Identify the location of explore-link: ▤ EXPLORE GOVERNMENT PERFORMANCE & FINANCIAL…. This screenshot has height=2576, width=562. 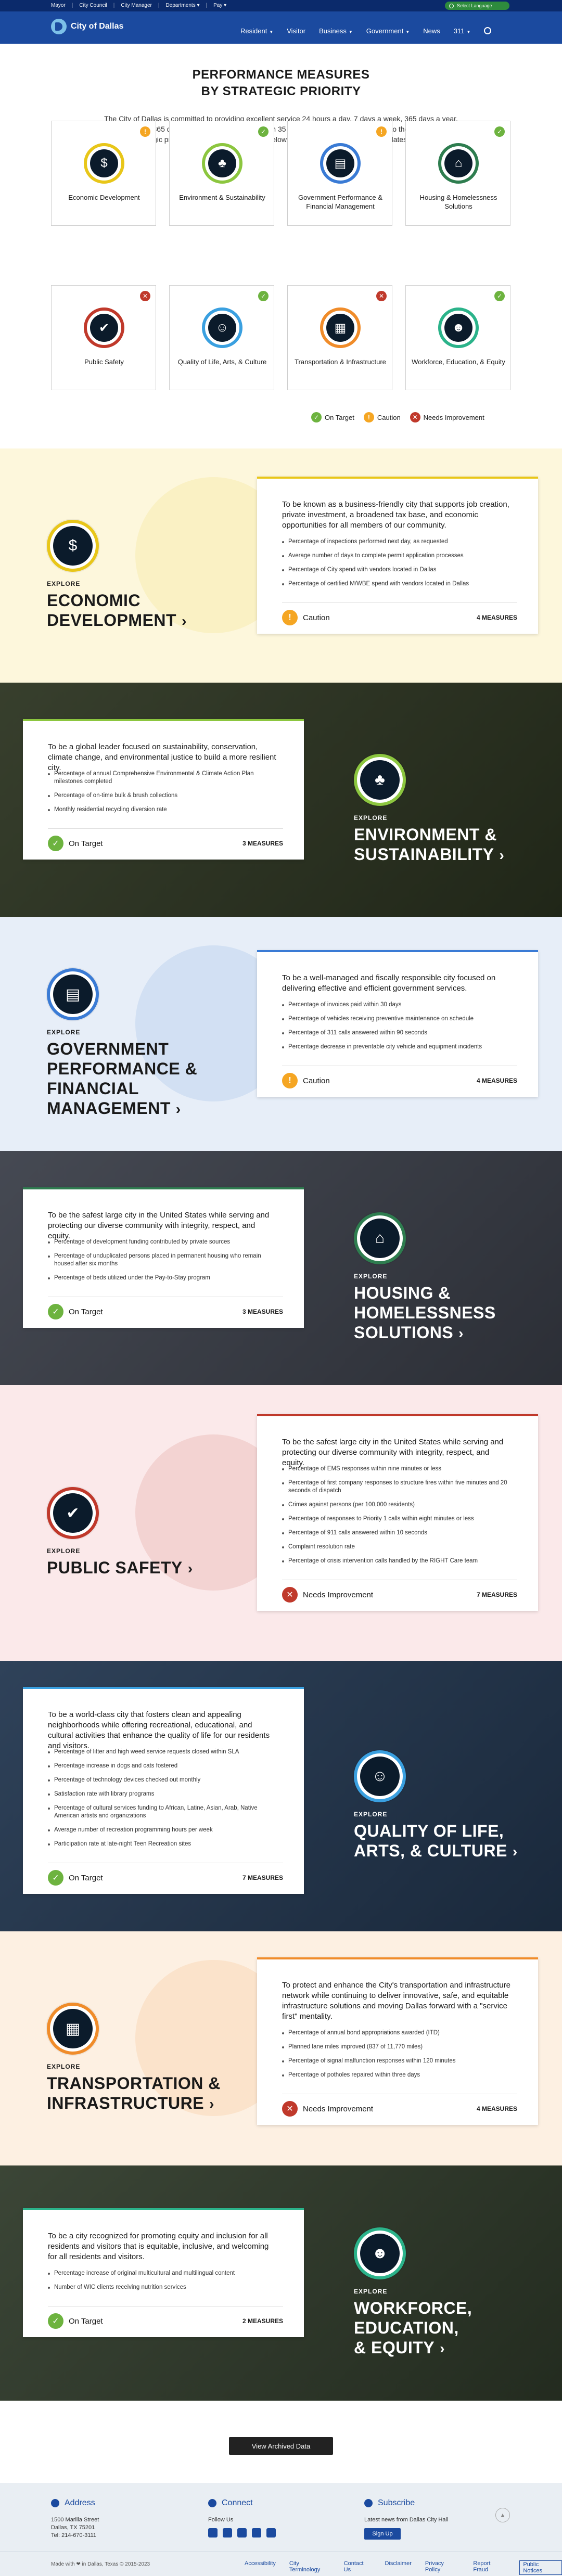
(122, 1043).